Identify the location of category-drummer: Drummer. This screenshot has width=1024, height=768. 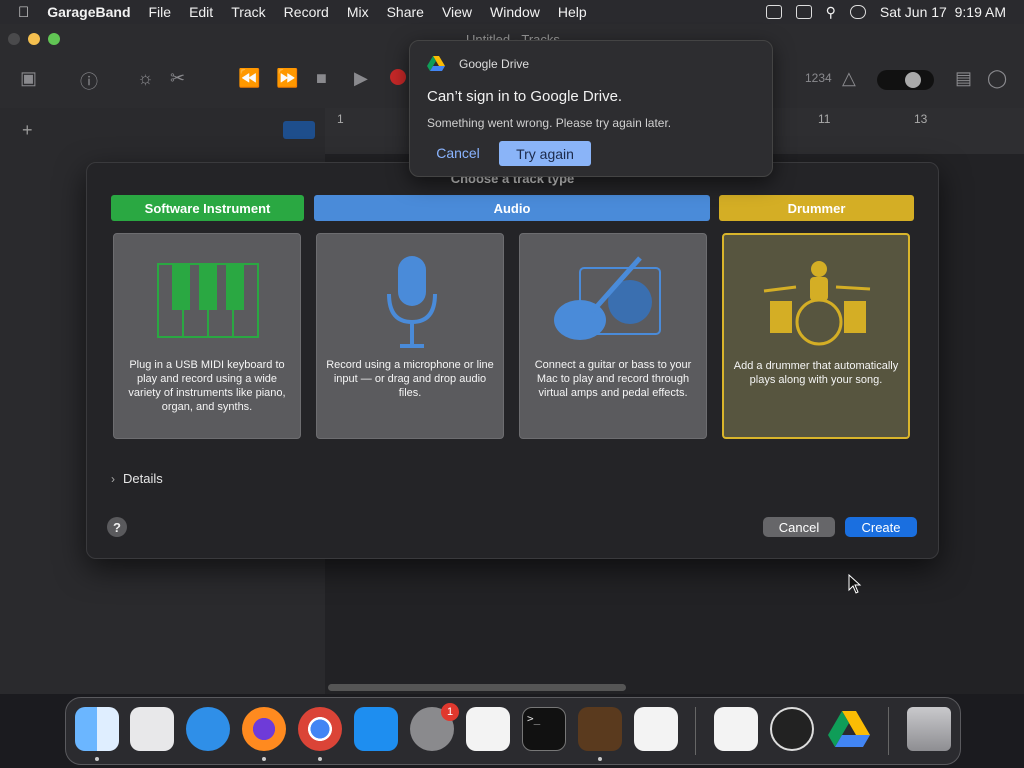
(816, 208).